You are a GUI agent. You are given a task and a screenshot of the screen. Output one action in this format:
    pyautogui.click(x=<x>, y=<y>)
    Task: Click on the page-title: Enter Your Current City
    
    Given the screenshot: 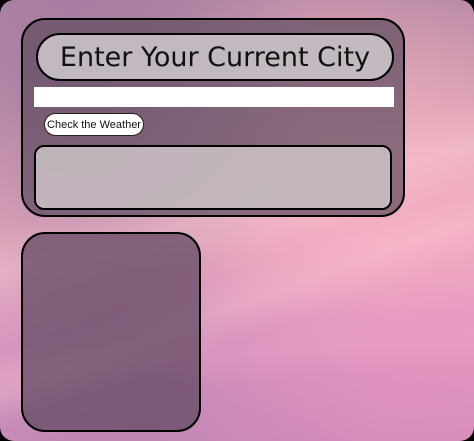 What is the action you would take?
    pyautogui.click(x=215, y=57)
    